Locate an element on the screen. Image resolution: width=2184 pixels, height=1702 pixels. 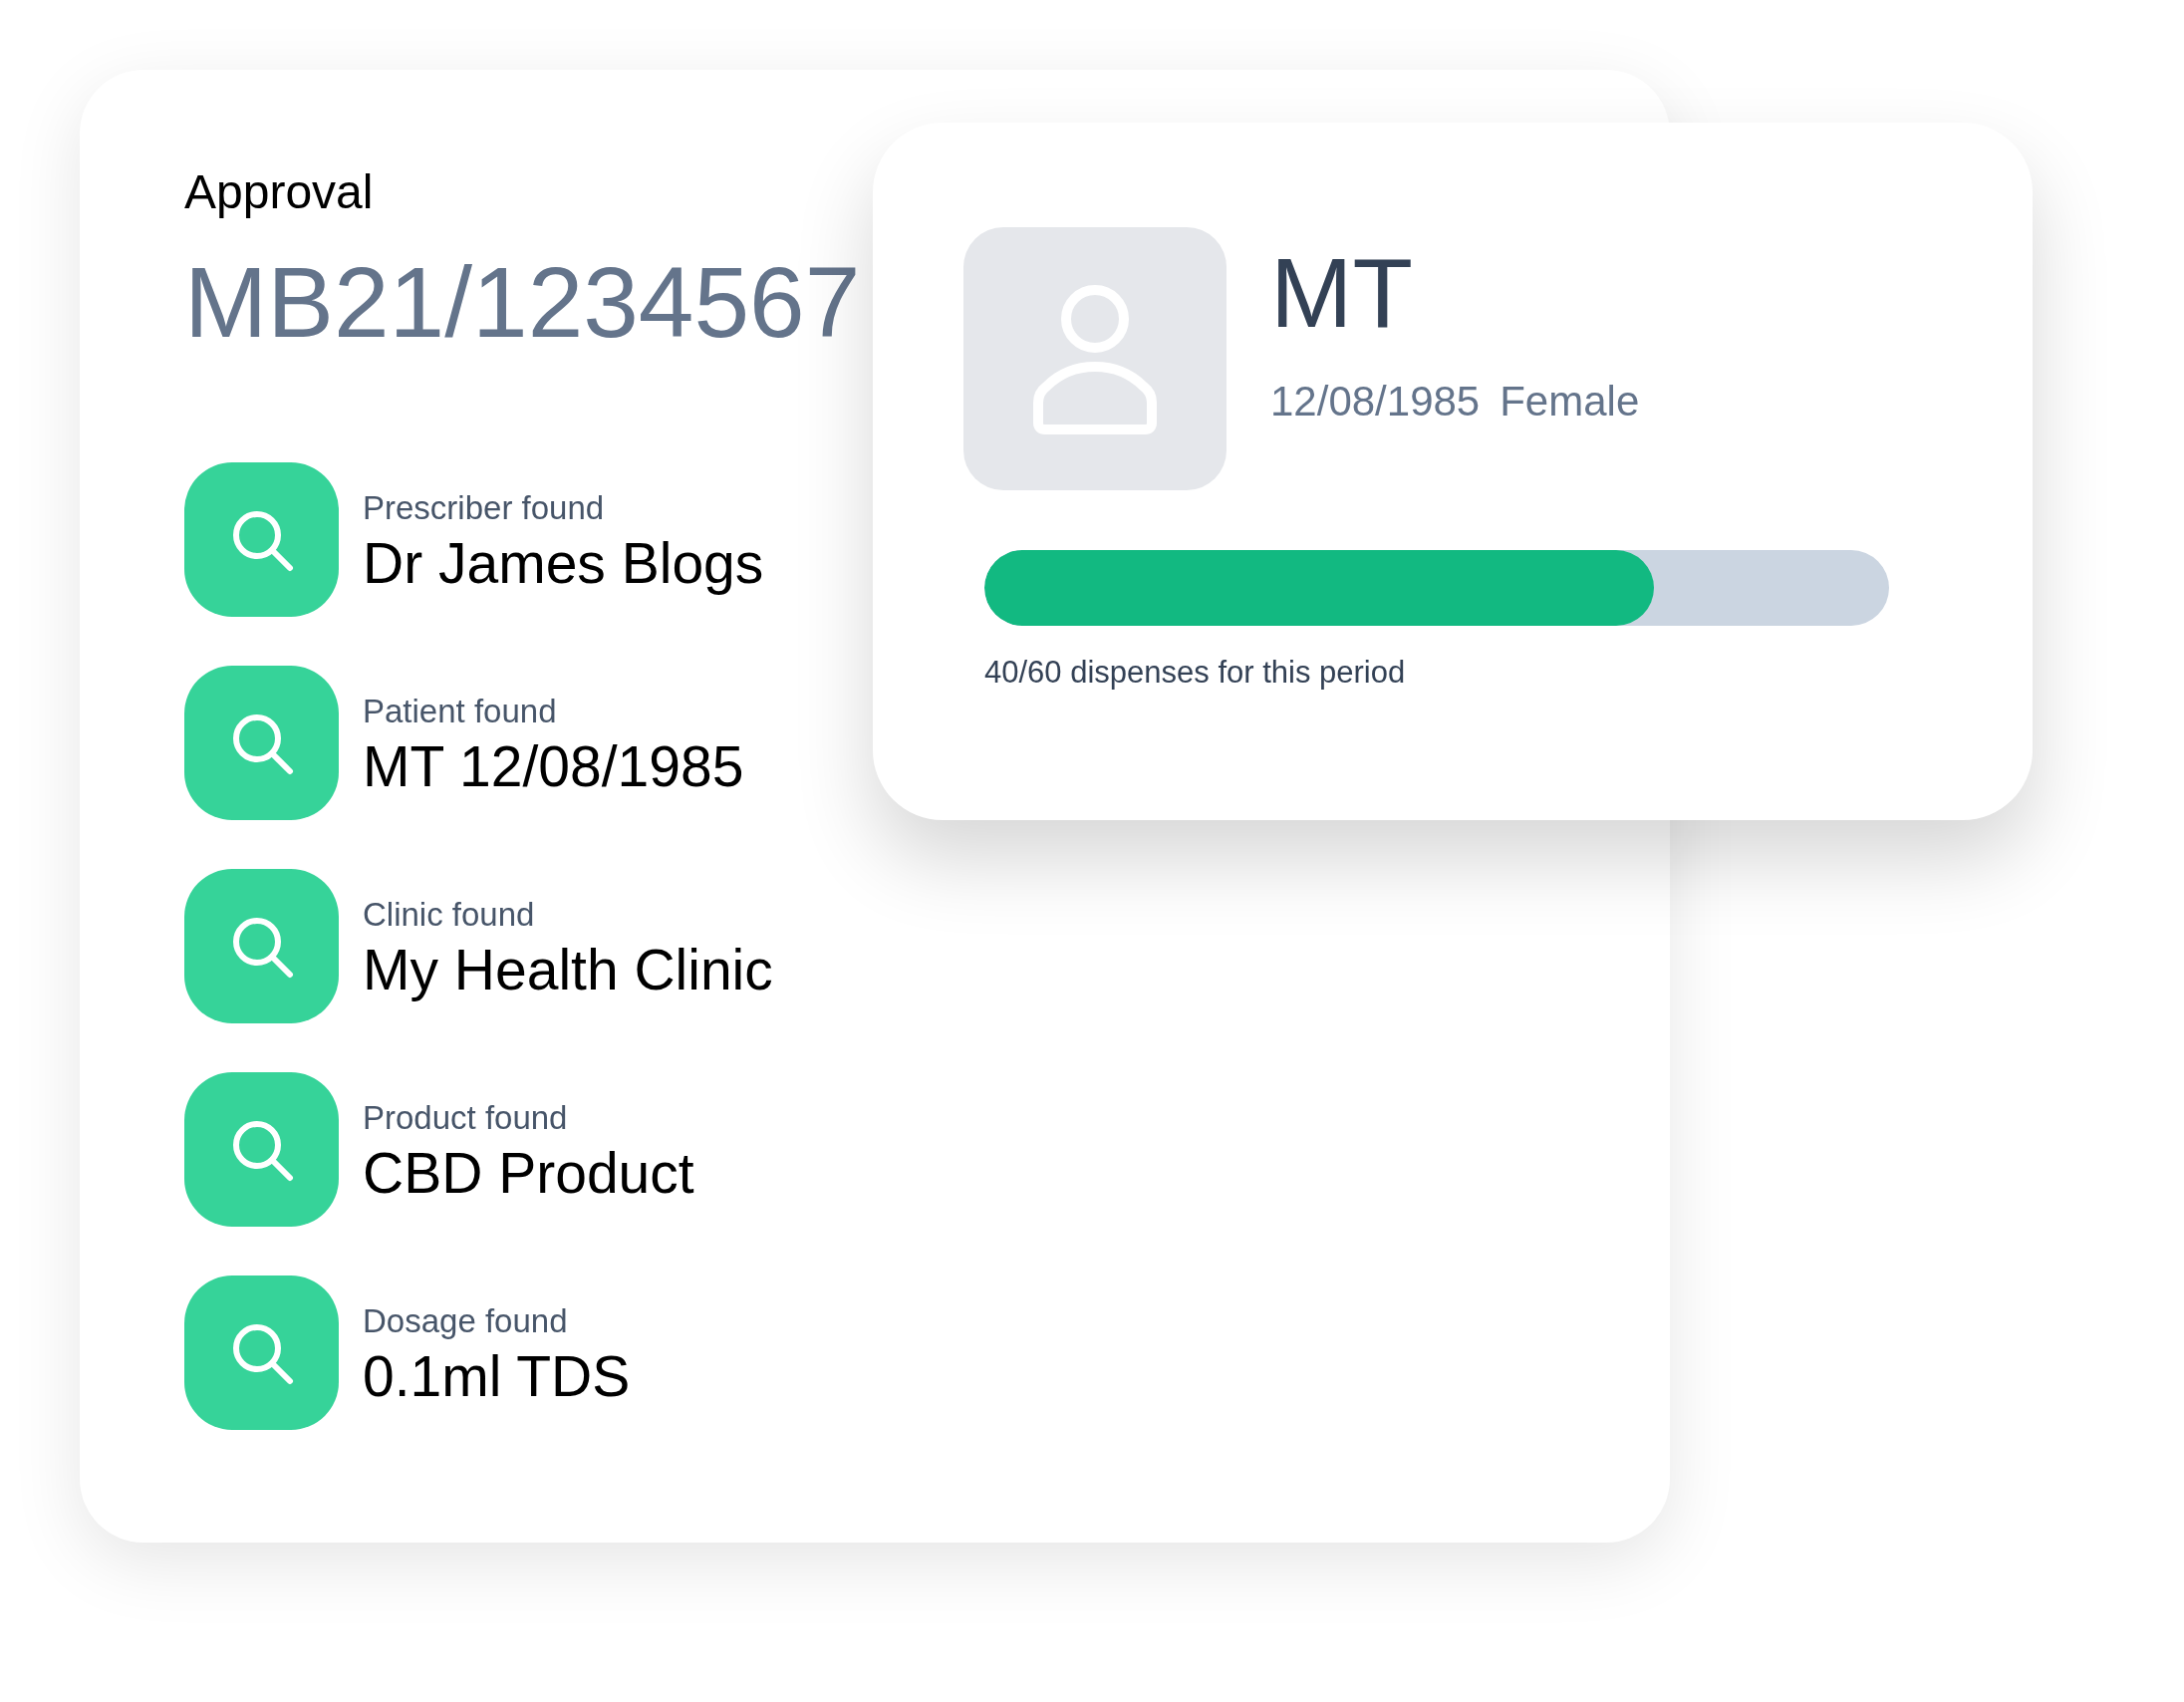
patient-initials: MT is located at coordinates (1341, 292).